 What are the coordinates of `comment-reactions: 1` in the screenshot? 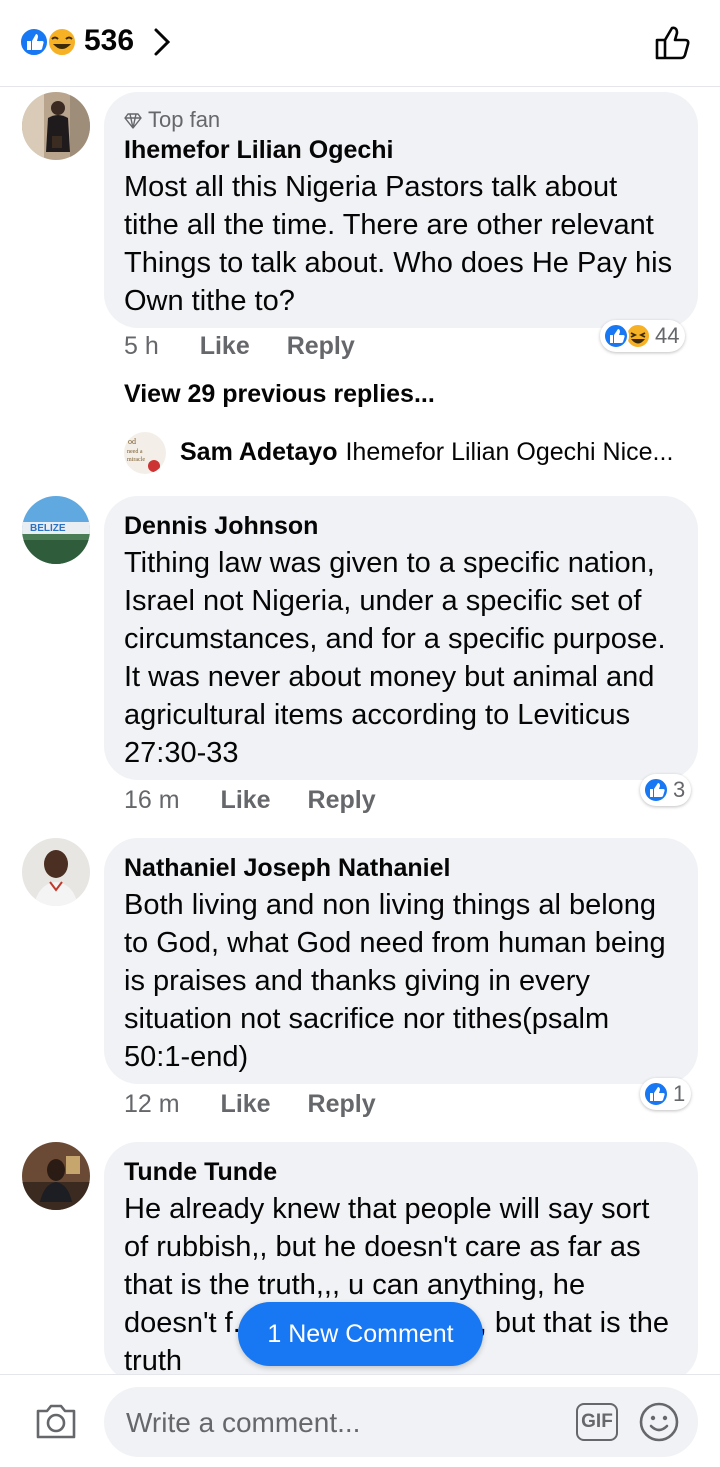 It's located at (666, 1094).